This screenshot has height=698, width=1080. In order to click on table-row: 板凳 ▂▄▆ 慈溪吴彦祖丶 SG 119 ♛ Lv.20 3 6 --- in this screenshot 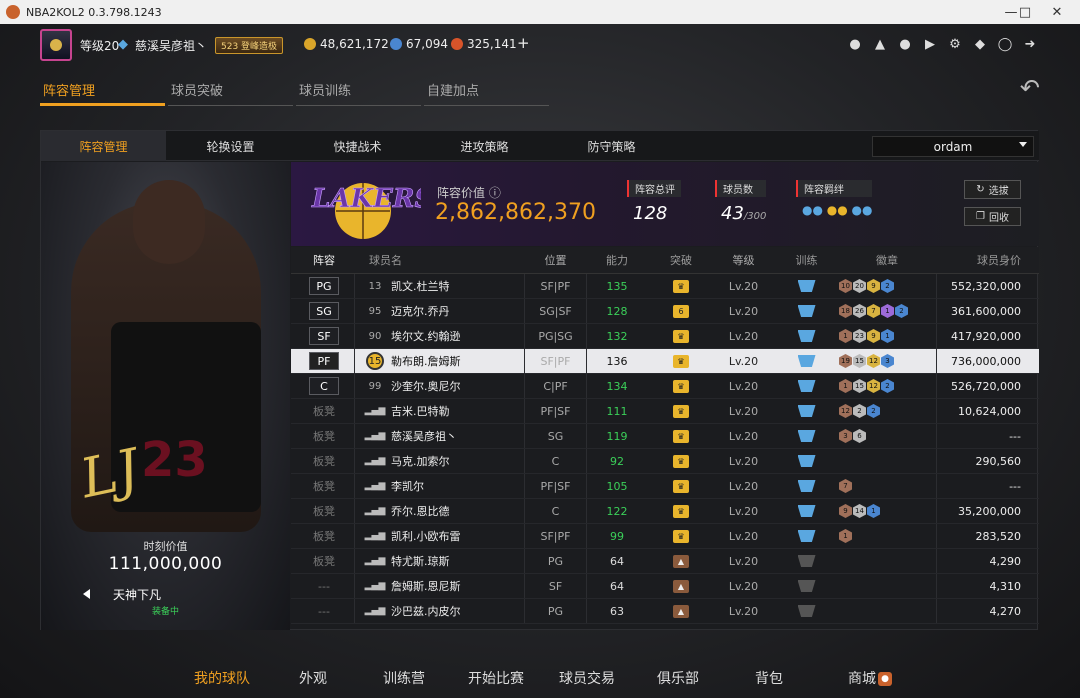, I will do `click(665, 436)`.